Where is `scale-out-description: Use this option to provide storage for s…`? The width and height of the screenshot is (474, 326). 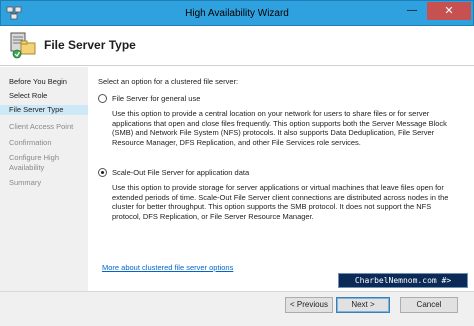
scale-out-description: Use this option to provide storage for s… is located at coordinates (287, 202).